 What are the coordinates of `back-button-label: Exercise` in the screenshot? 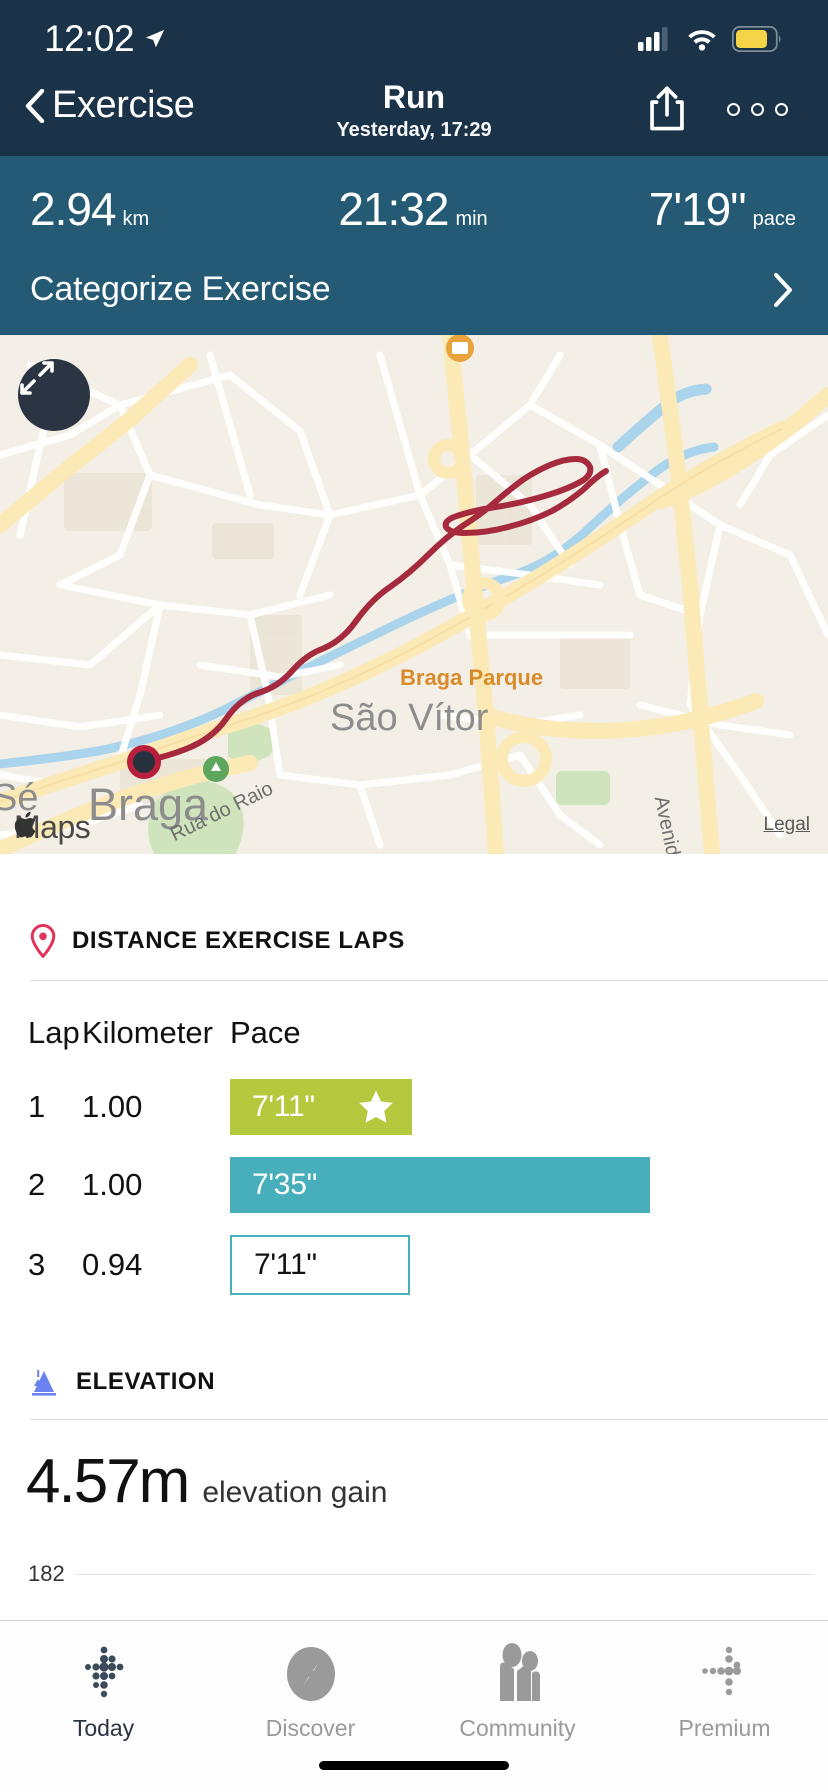 It's located at (123, 105).